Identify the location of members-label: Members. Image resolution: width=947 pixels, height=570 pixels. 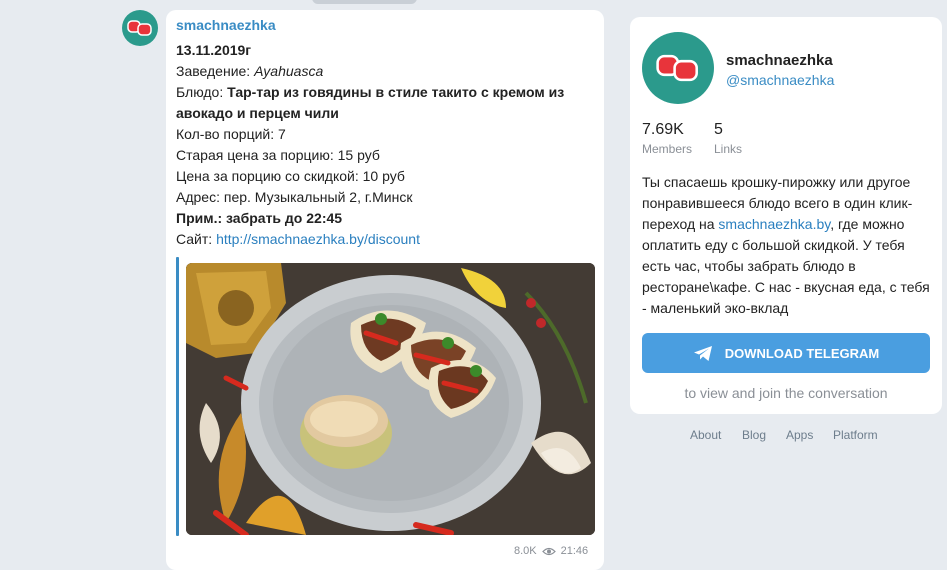
(667, 149).